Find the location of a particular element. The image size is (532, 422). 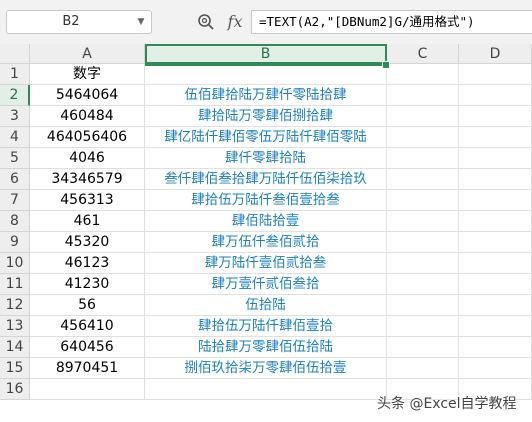

cell-b: 肆仟零肆拾陆 is located at coordinates (266, 158).